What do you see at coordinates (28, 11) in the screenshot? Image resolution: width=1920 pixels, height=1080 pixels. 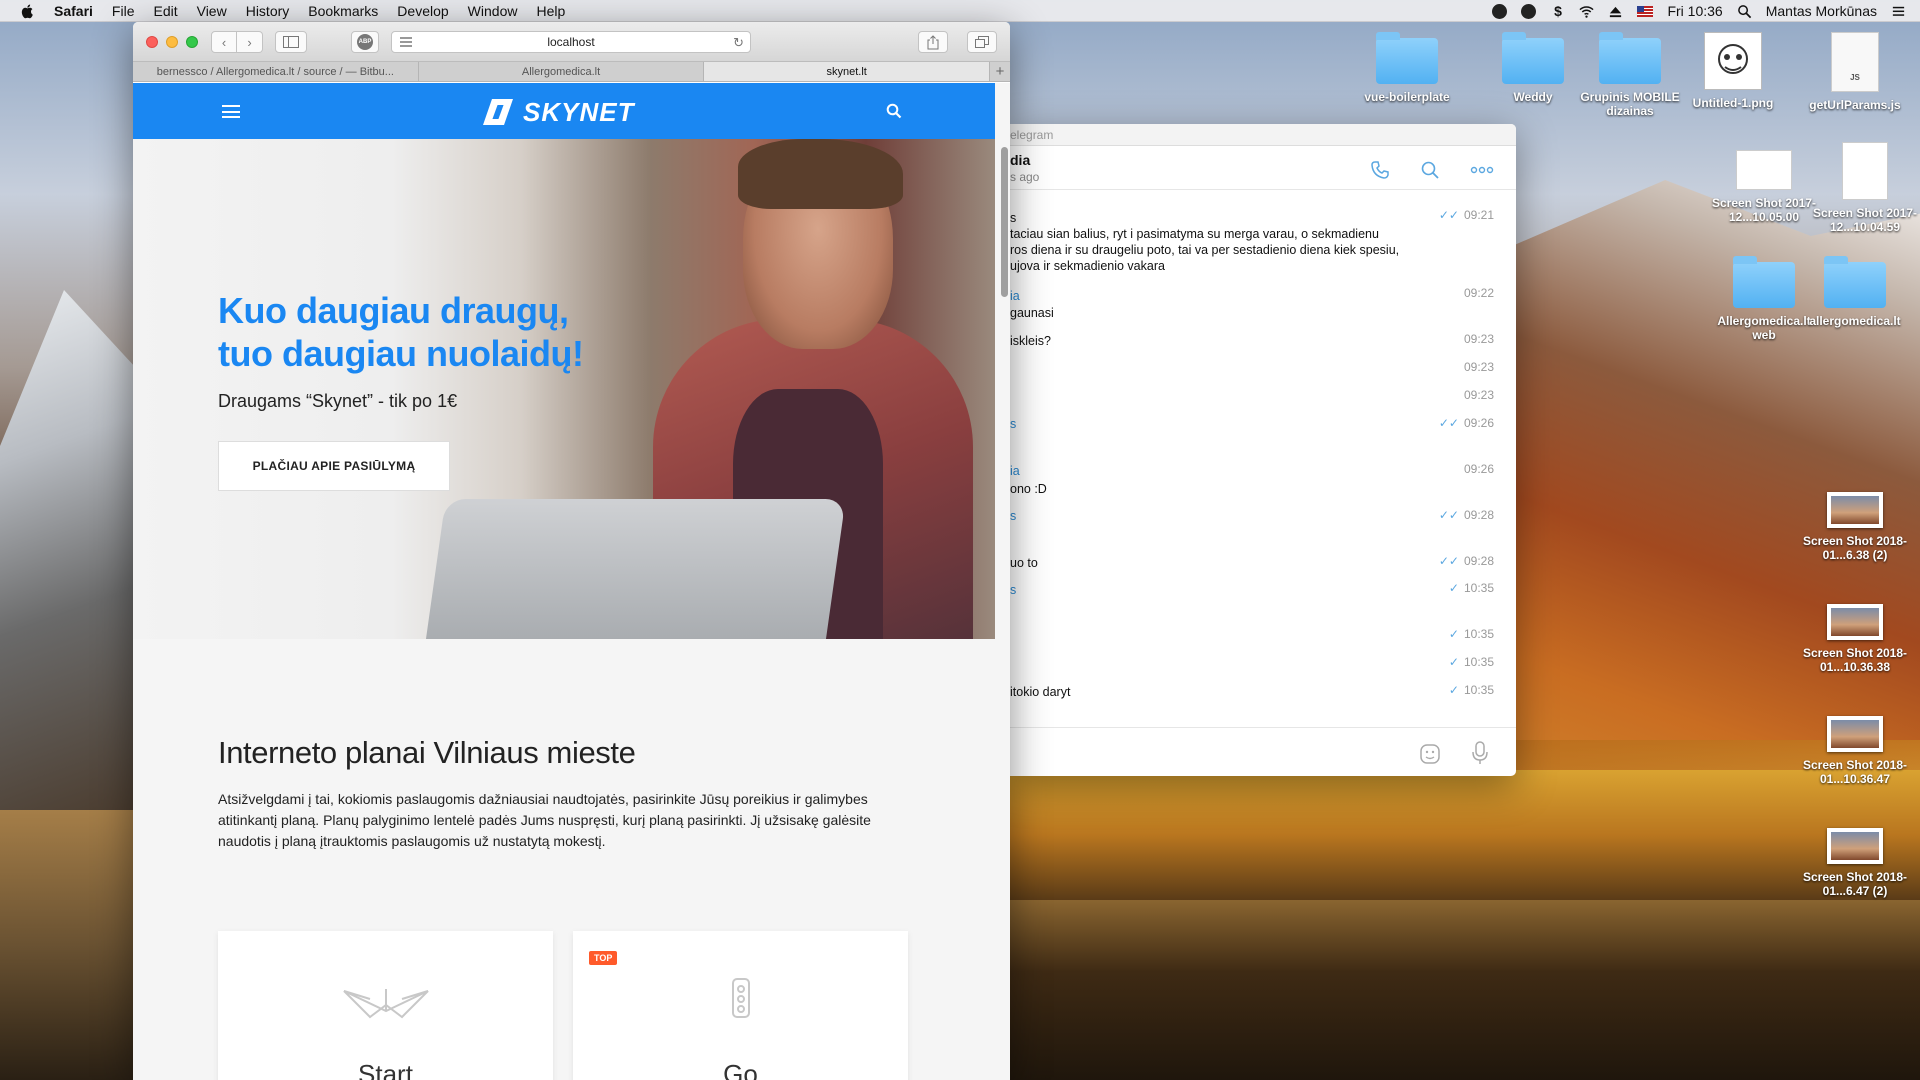 I see `apple-icon` at bounding box center [28, 11].